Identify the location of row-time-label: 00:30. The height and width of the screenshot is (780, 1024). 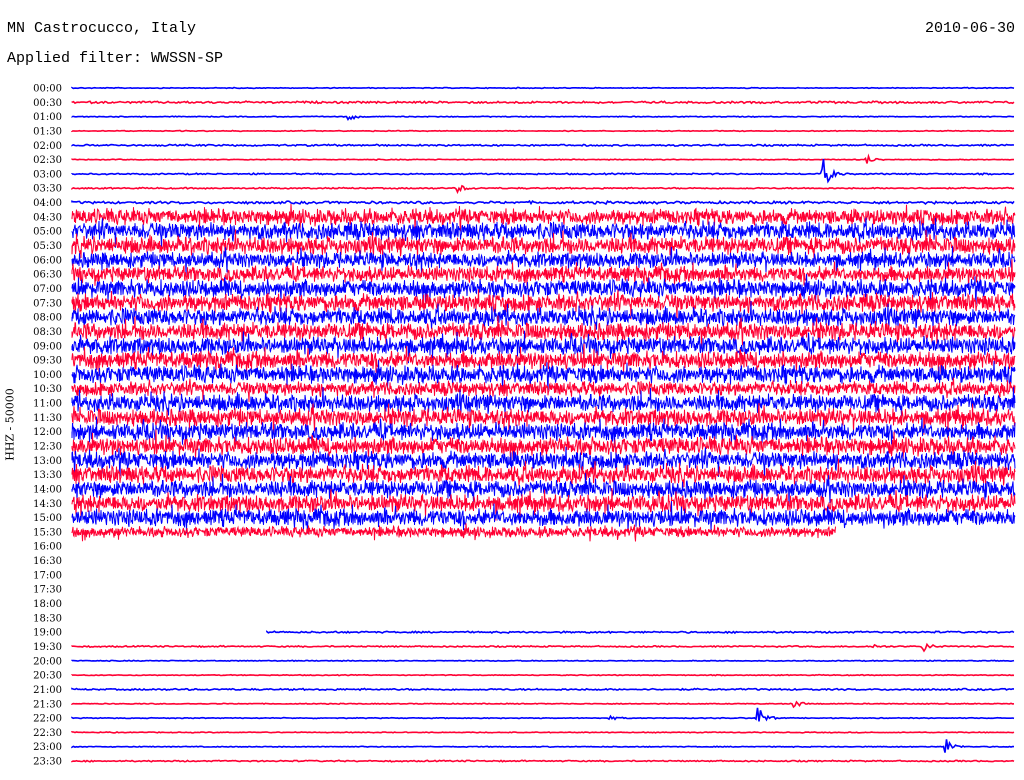
(47, 103).